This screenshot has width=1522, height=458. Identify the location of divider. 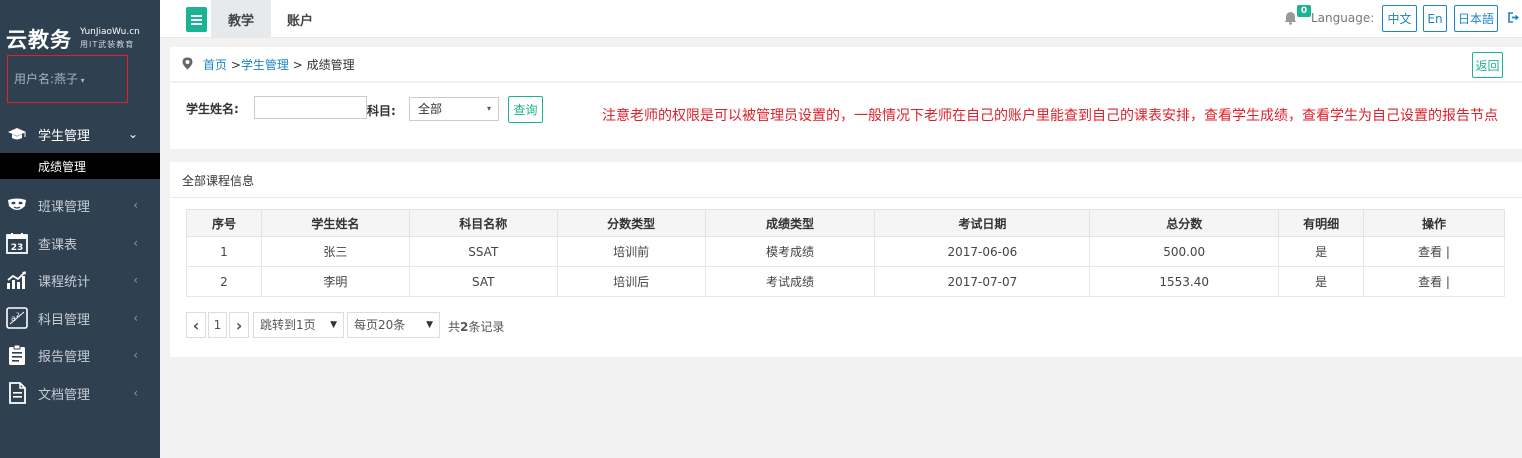
(846, 197).